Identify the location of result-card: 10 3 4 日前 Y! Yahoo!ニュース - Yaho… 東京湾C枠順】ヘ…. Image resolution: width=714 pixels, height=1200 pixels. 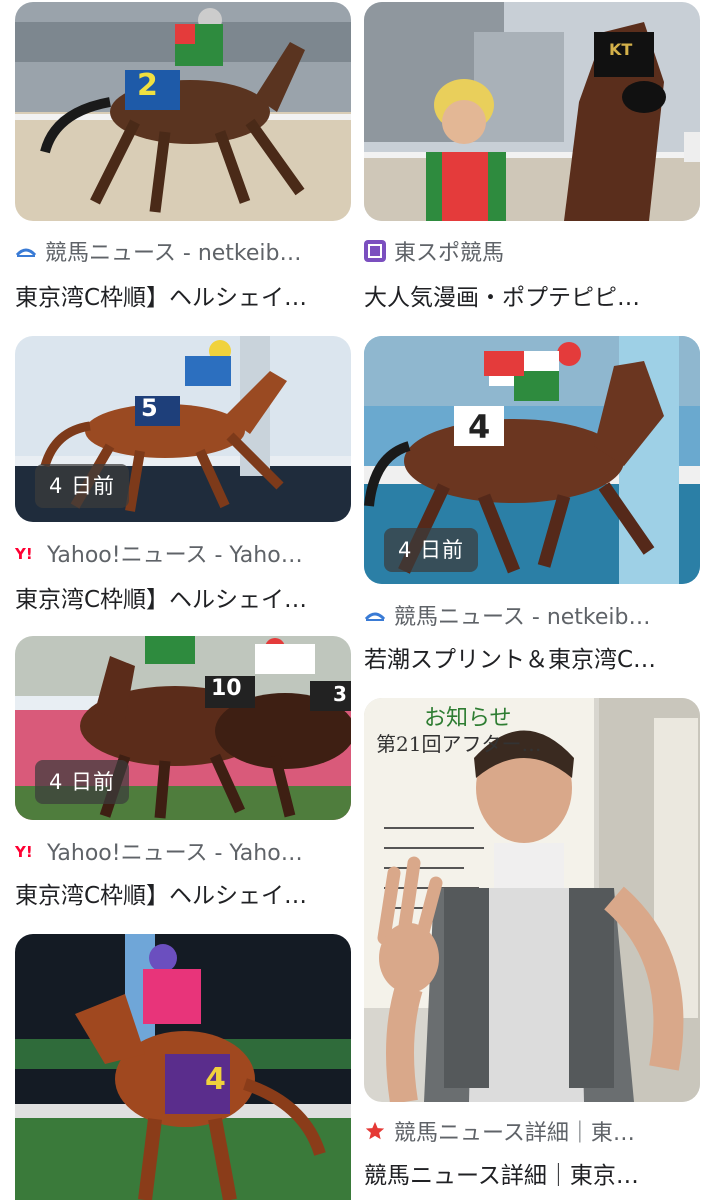
(183, 773).